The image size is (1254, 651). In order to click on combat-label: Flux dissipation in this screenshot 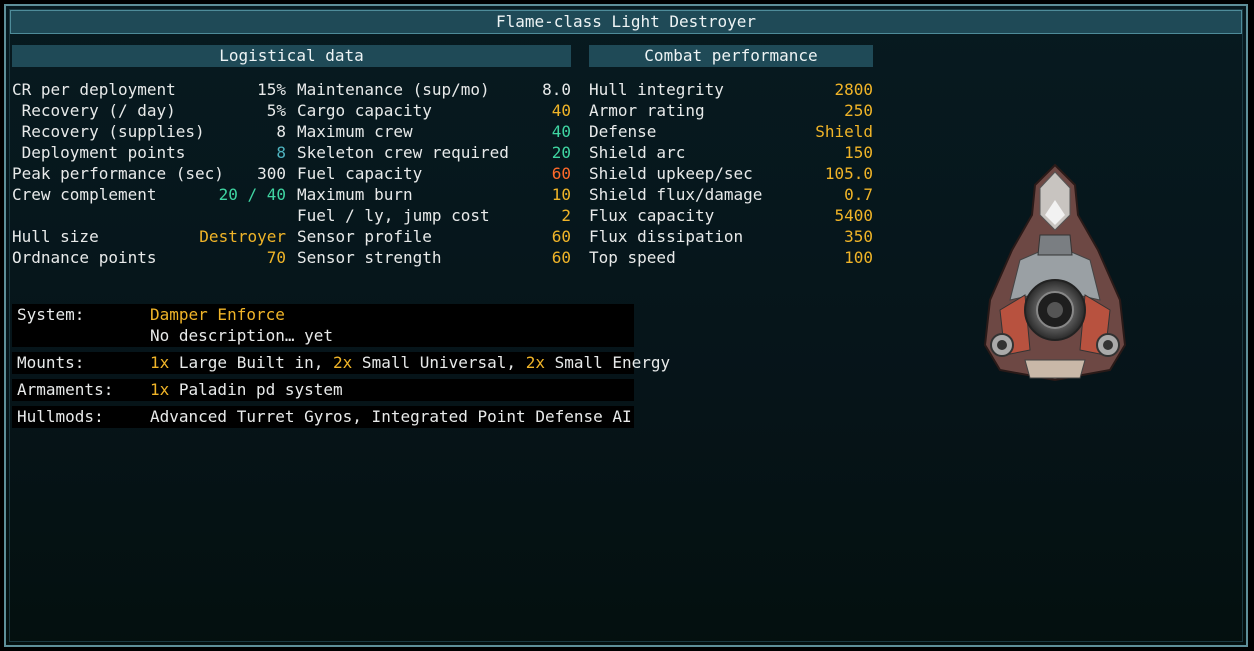, I will do `click(666, 236)`.